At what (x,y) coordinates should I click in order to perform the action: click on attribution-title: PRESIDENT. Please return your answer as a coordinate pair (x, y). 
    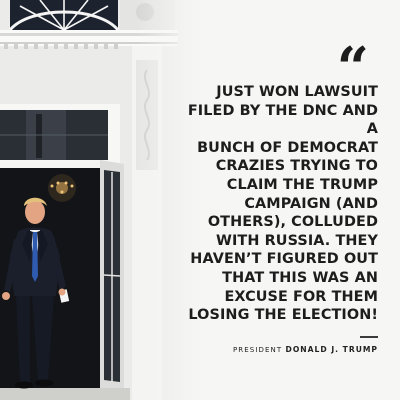
    Looking at the image, I should click on (257, 350).